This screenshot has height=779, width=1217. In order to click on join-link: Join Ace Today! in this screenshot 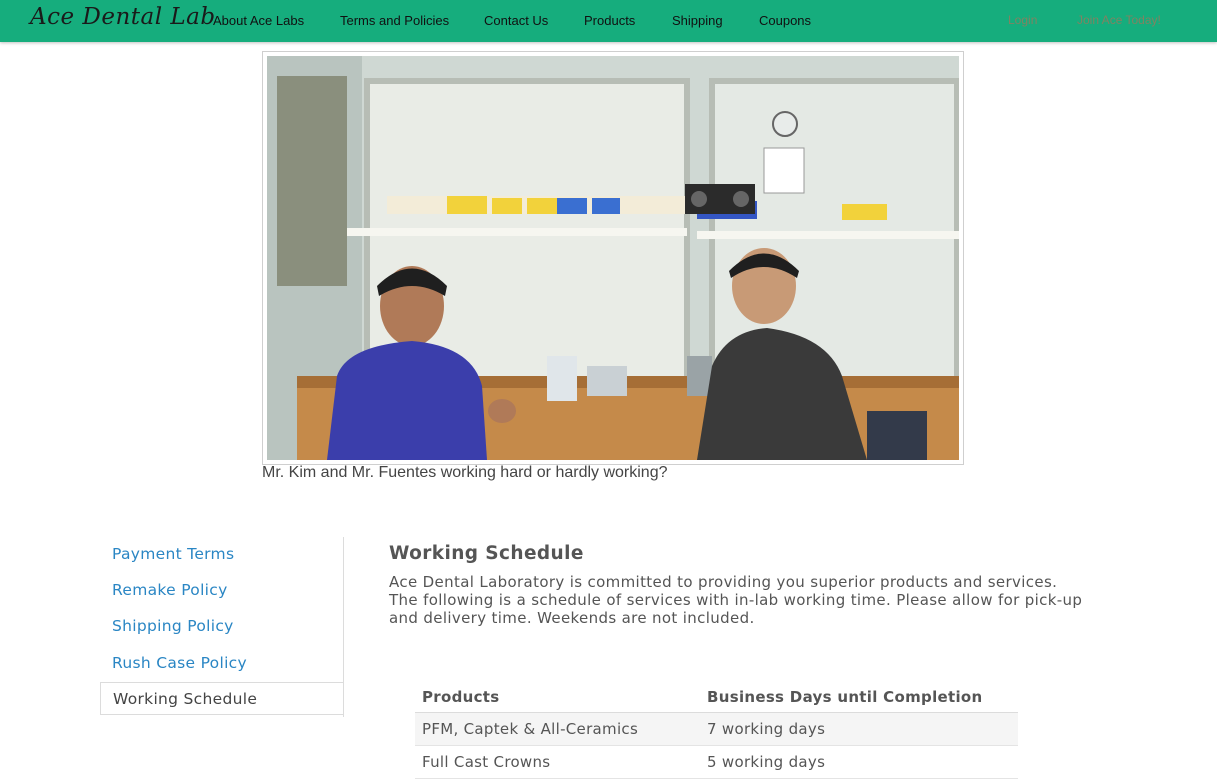, I will do `click(1119, 20)`.